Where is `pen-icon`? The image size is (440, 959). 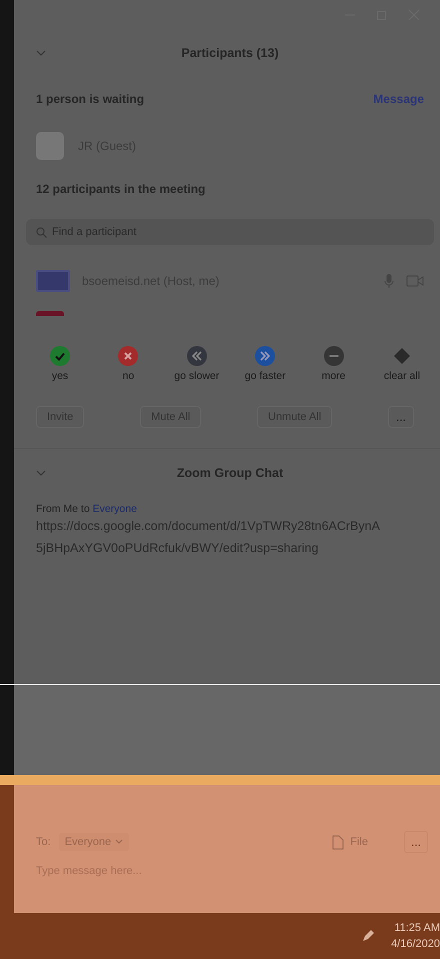 pen-icon is located at coordinates (368, 936).